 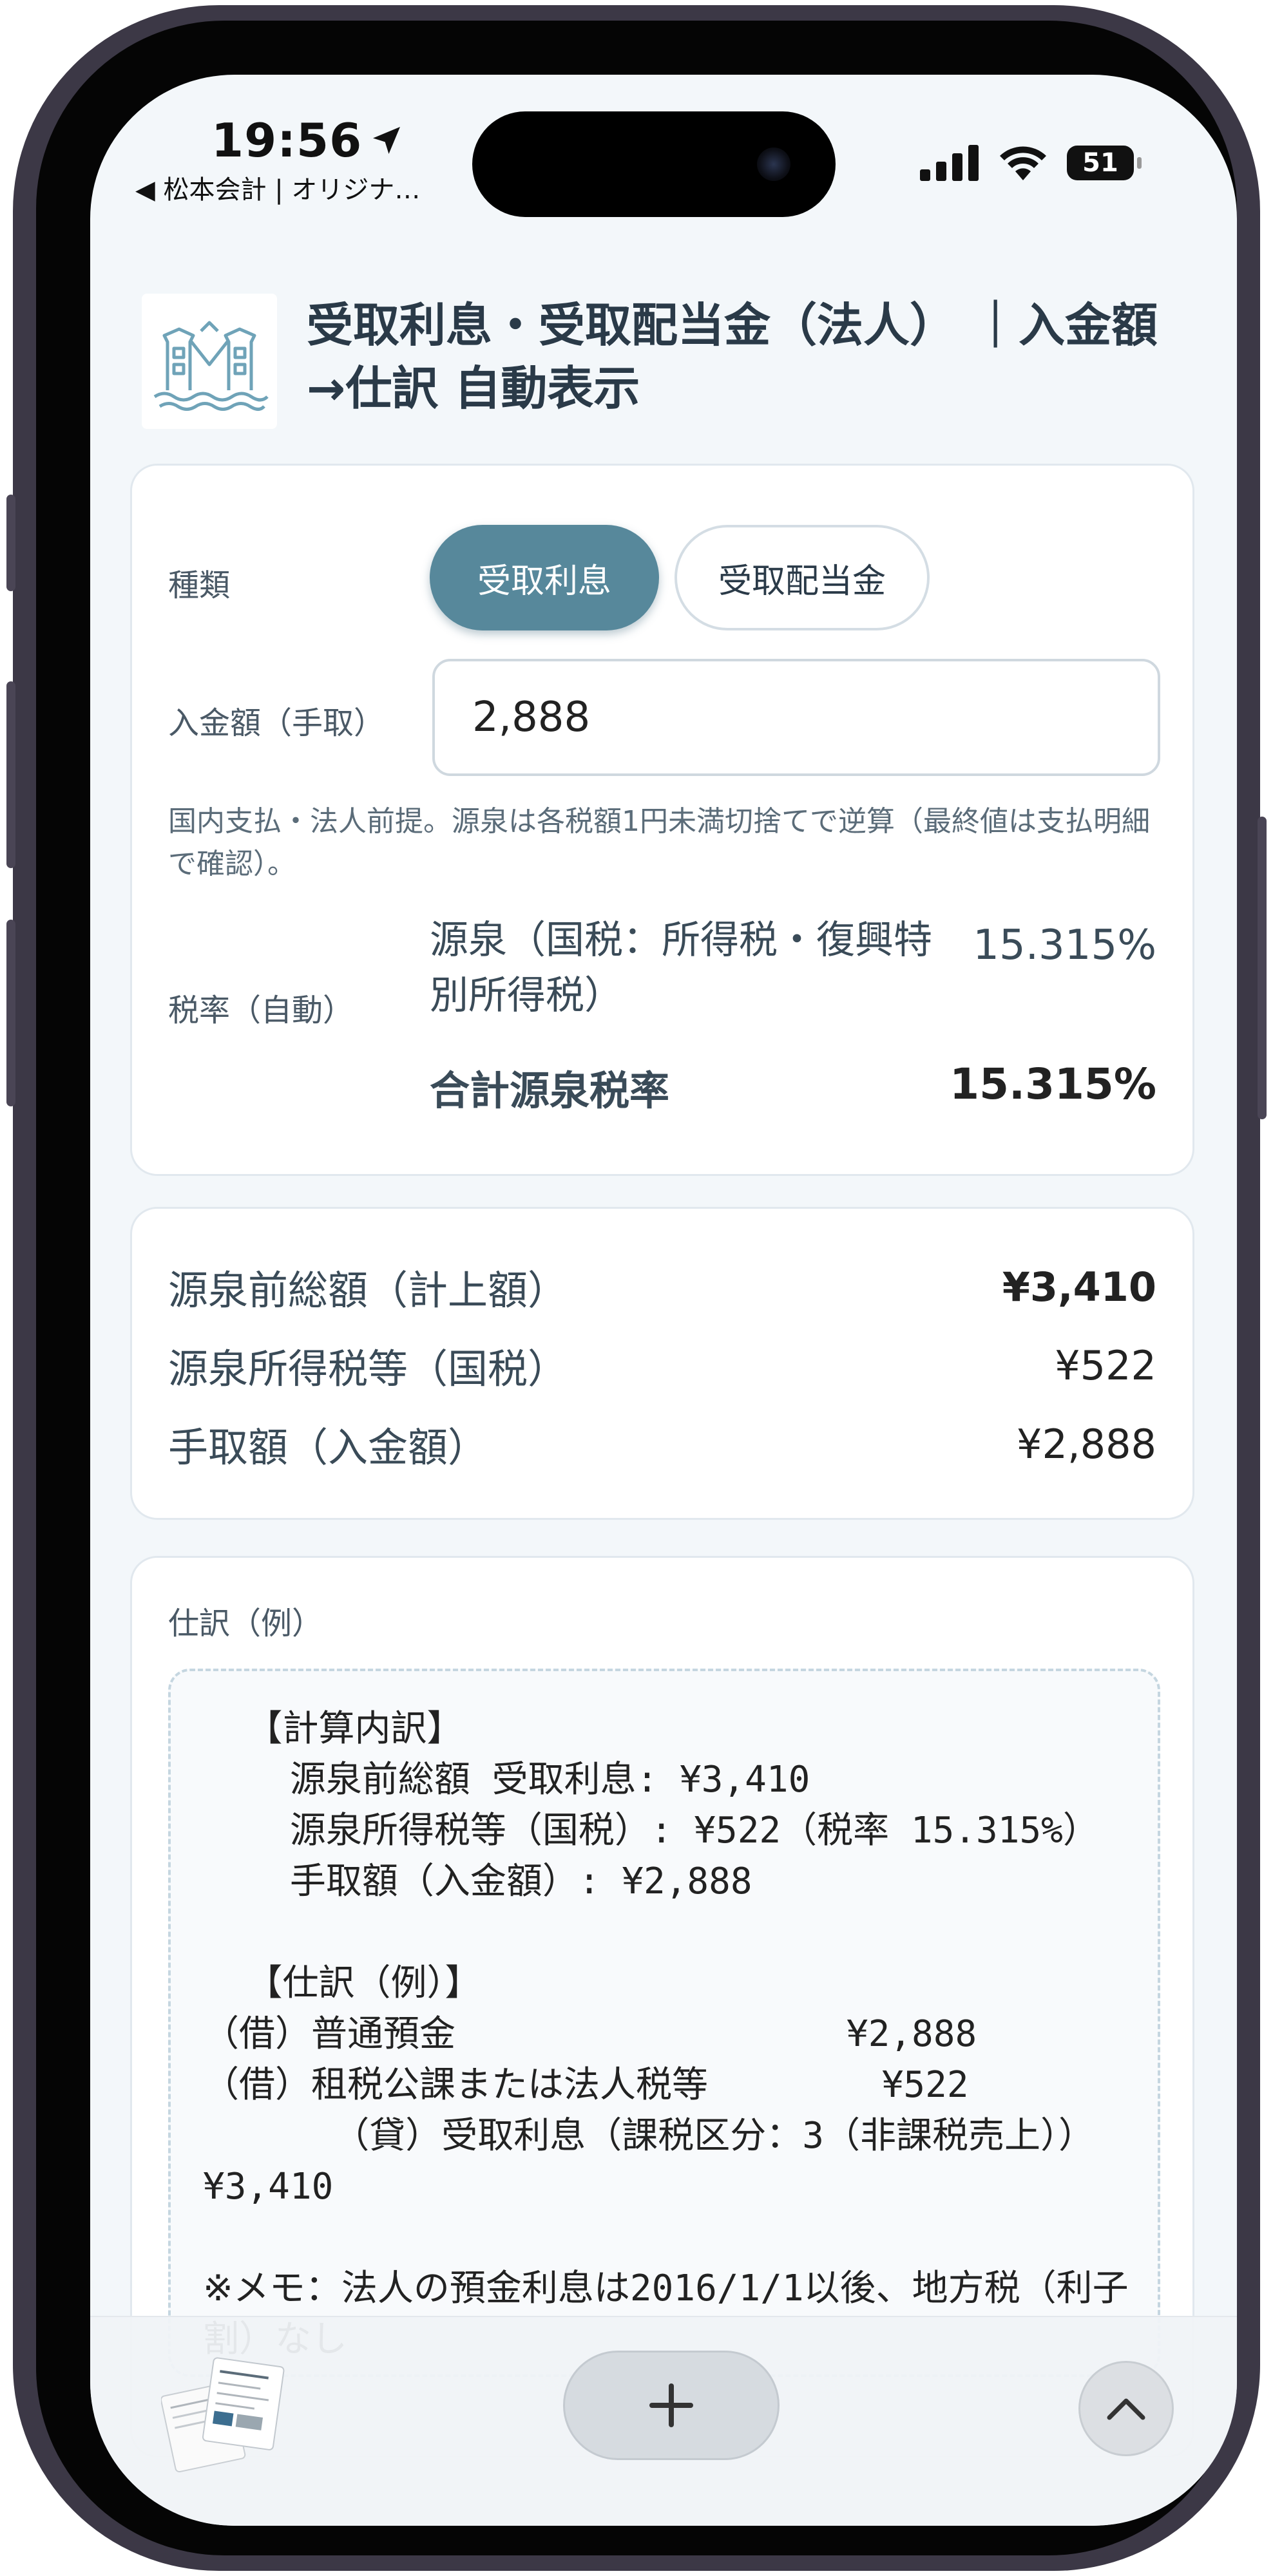 What do you see at coordinates (11, 1013) in the screenshot?
I see `volume-down-button` at bounding box center [11, 1013].